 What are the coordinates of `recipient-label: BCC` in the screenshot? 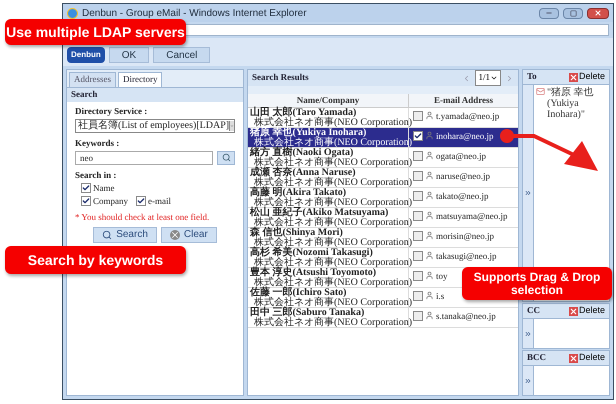 It's located at (537, 357).